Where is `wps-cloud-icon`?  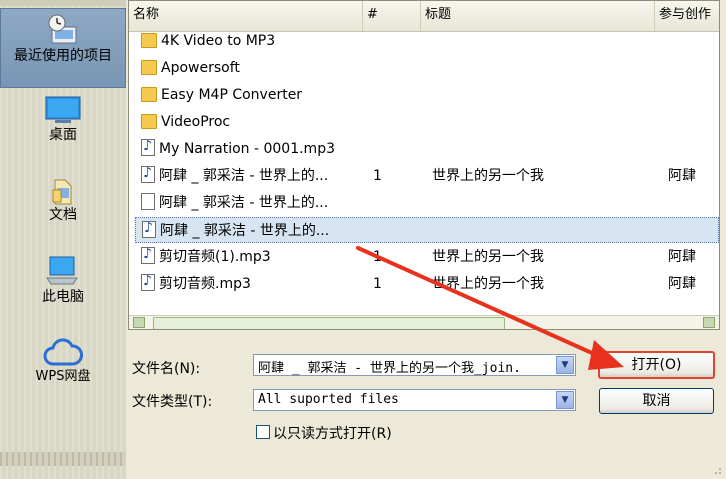 wps-cloud-icon is located at coordinates (63, 352).